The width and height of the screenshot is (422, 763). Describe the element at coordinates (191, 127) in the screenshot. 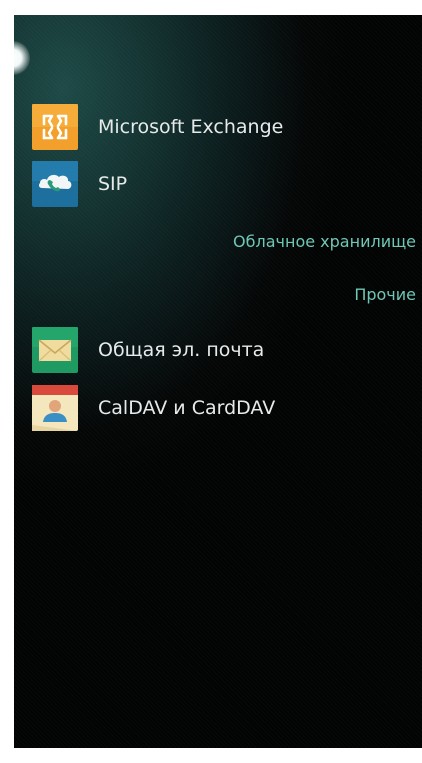

I see `account-item-label: Microsoft Exchange` at that location.